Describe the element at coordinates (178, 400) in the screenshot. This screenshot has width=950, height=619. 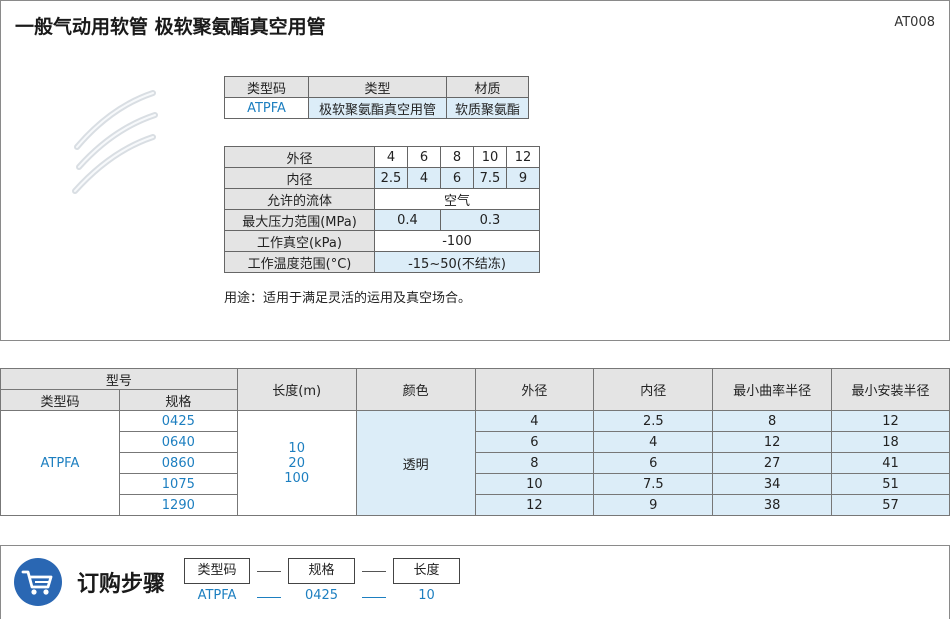
I see `spec-header: 规格` at that location.